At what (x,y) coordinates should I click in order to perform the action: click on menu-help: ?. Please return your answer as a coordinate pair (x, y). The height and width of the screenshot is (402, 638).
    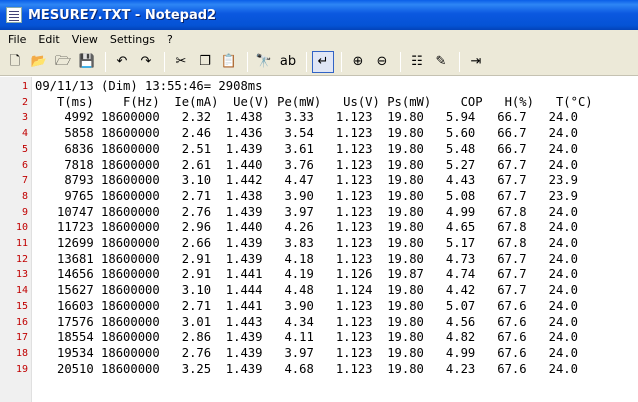
    Looking at the image, I should click on (170, 39).